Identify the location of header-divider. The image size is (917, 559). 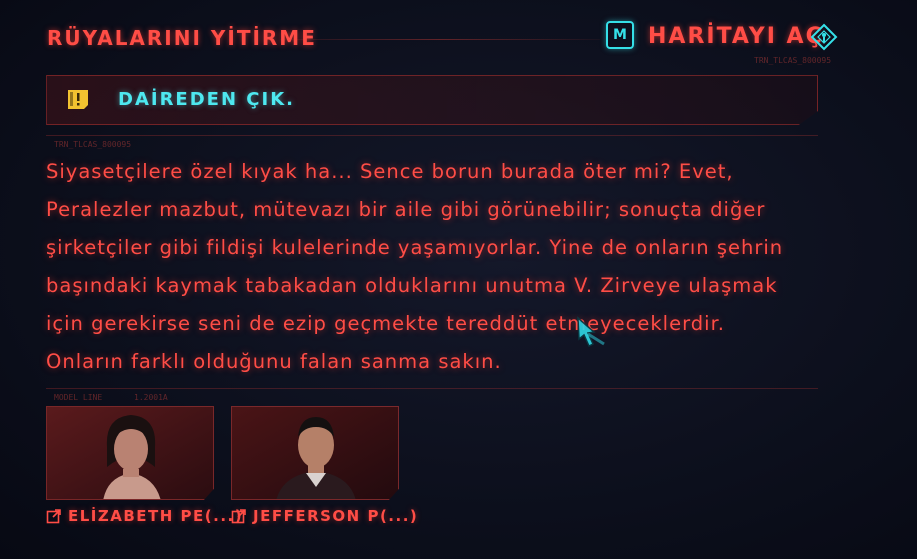
(440, 39).